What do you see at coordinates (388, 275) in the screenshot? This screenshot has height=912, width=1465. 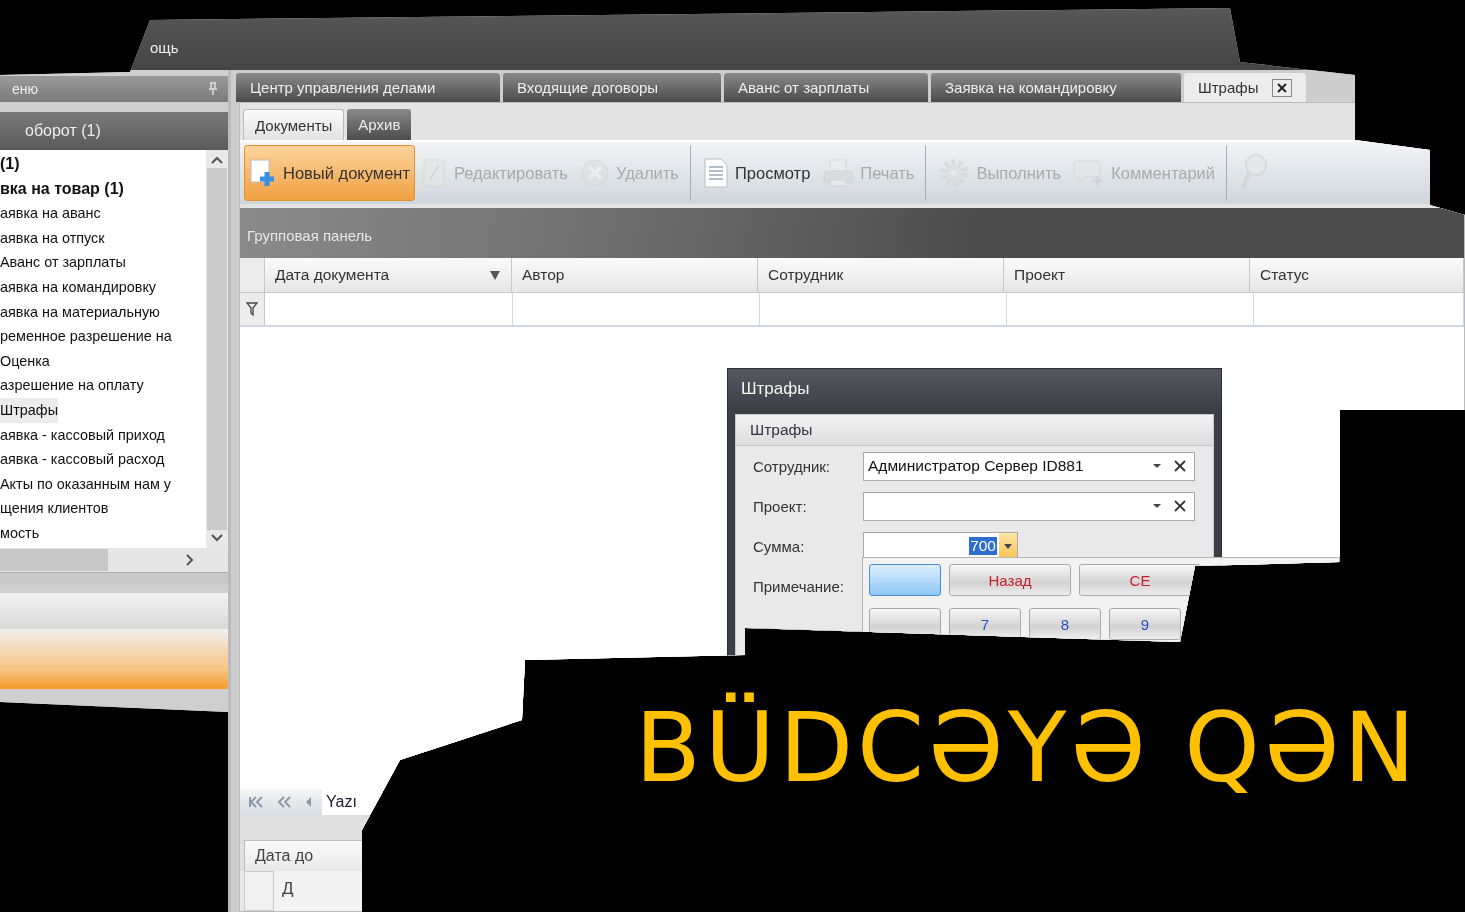 I see `column-header: Дата документа` at bounding box center [388, 275].